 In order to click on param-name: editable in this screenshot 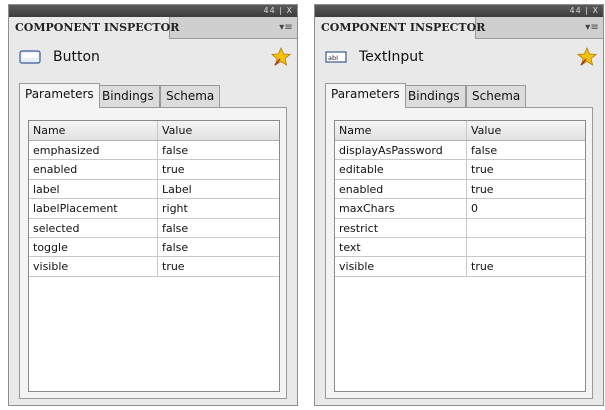, I will do `click(401, 169)`.